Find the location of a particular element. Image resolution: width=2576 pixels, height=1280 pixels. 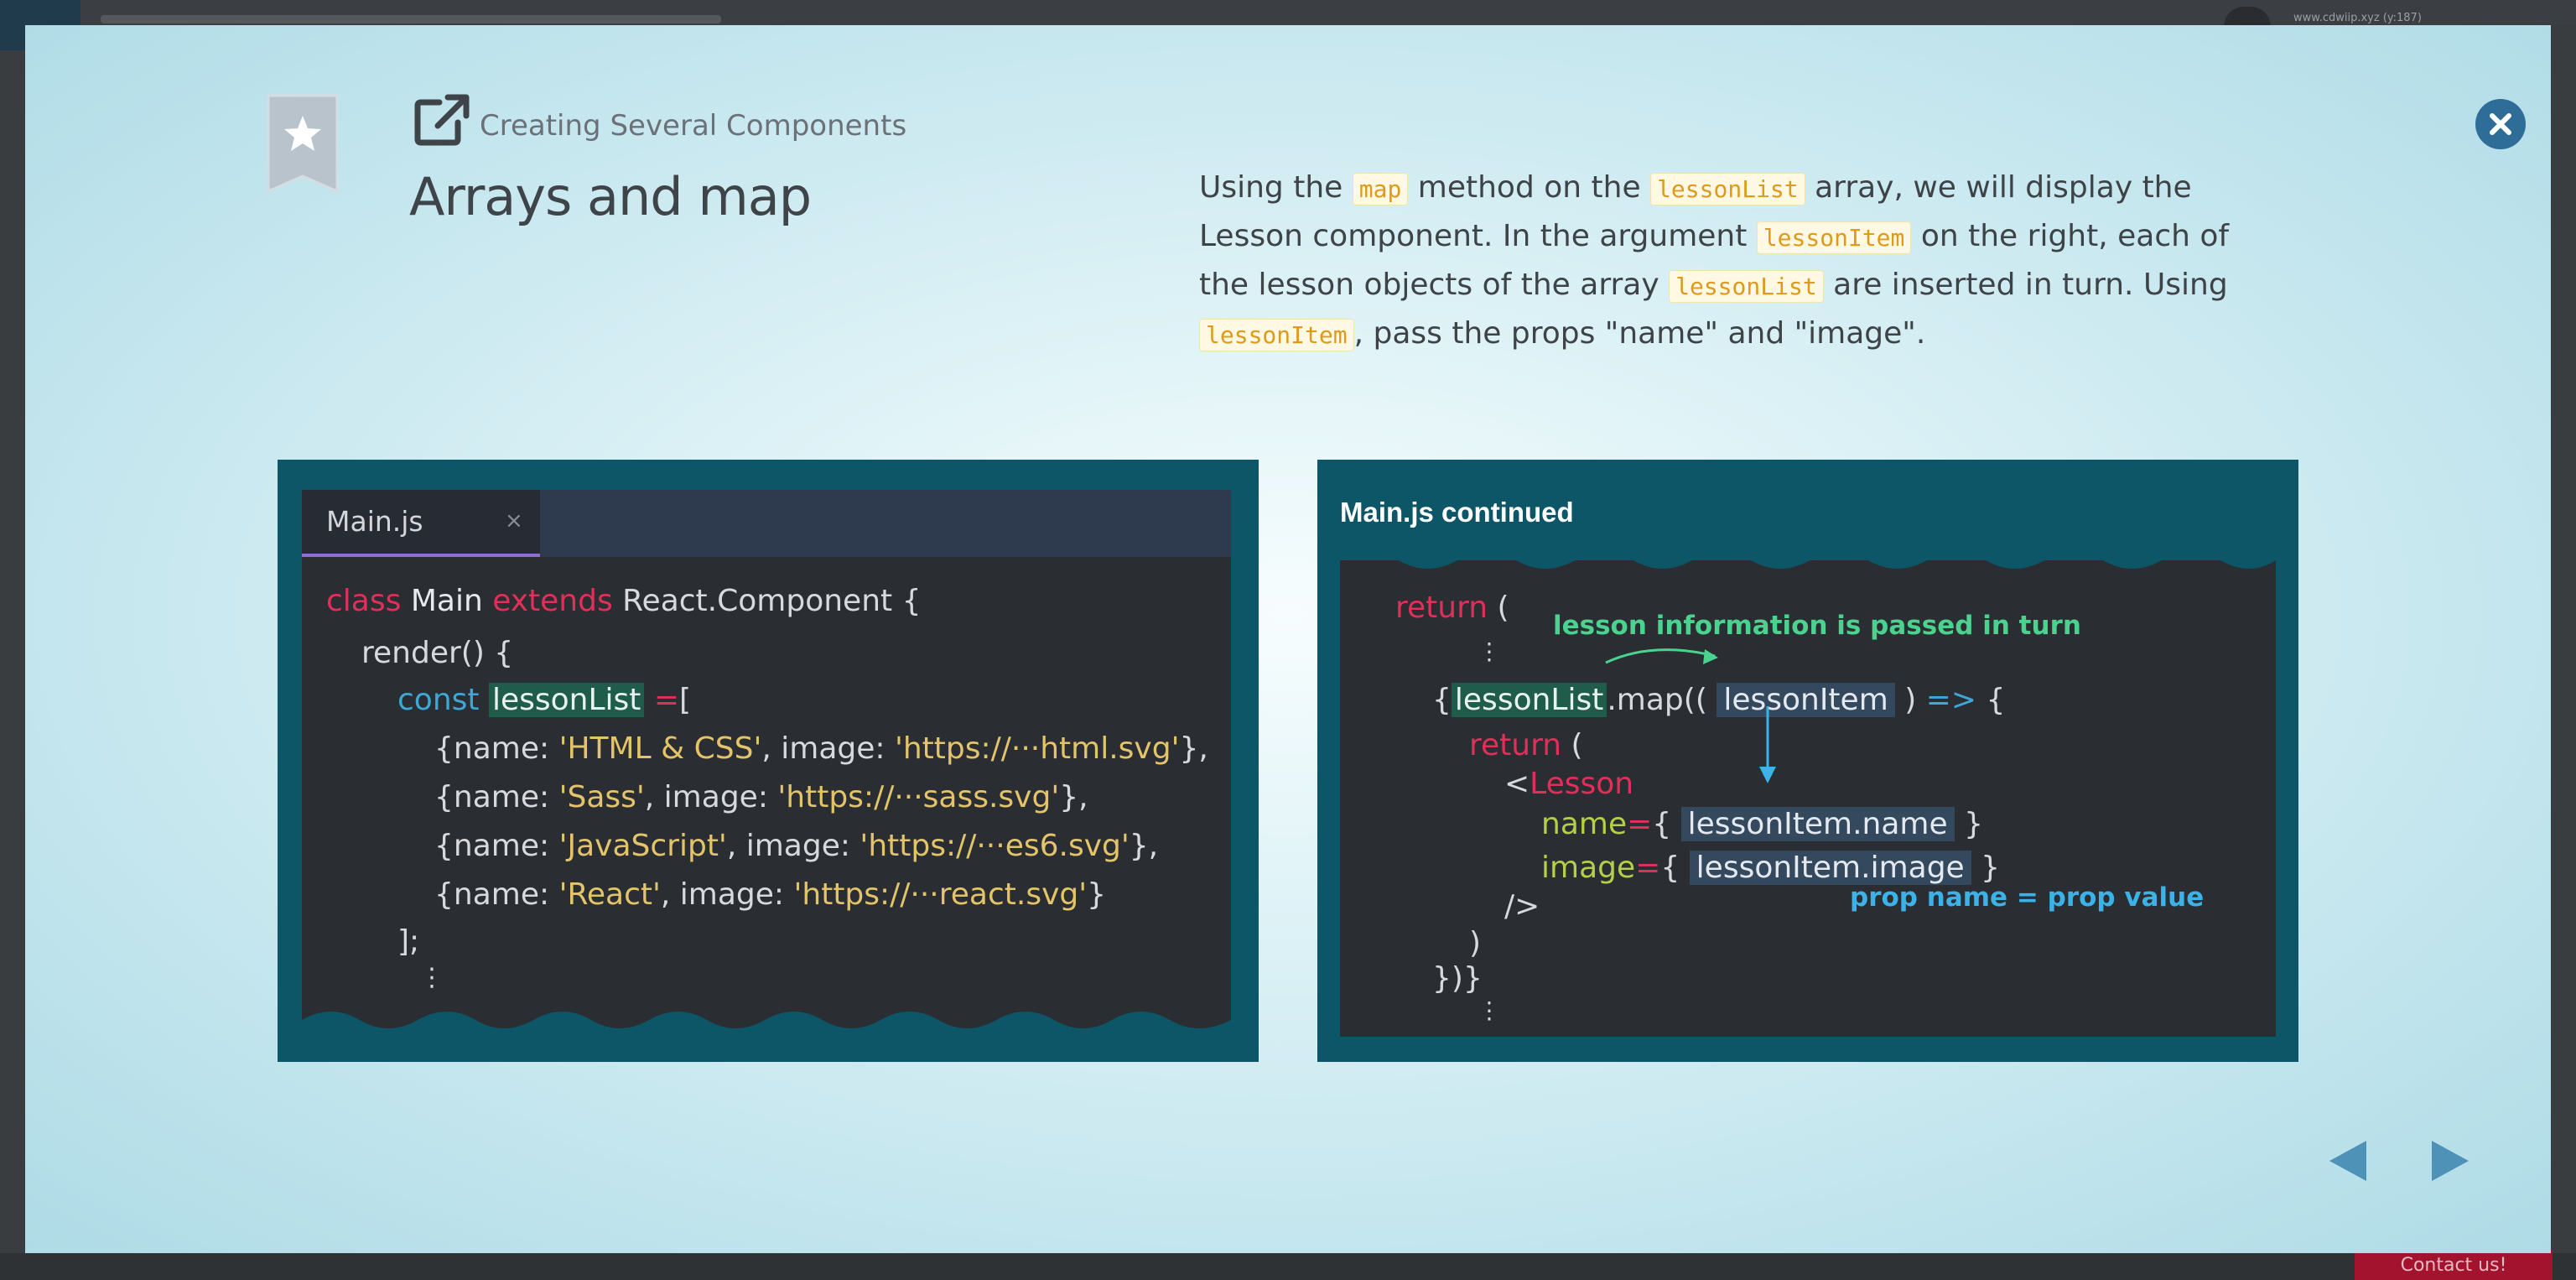

code-token: extends is located at coordinates (552, 601).